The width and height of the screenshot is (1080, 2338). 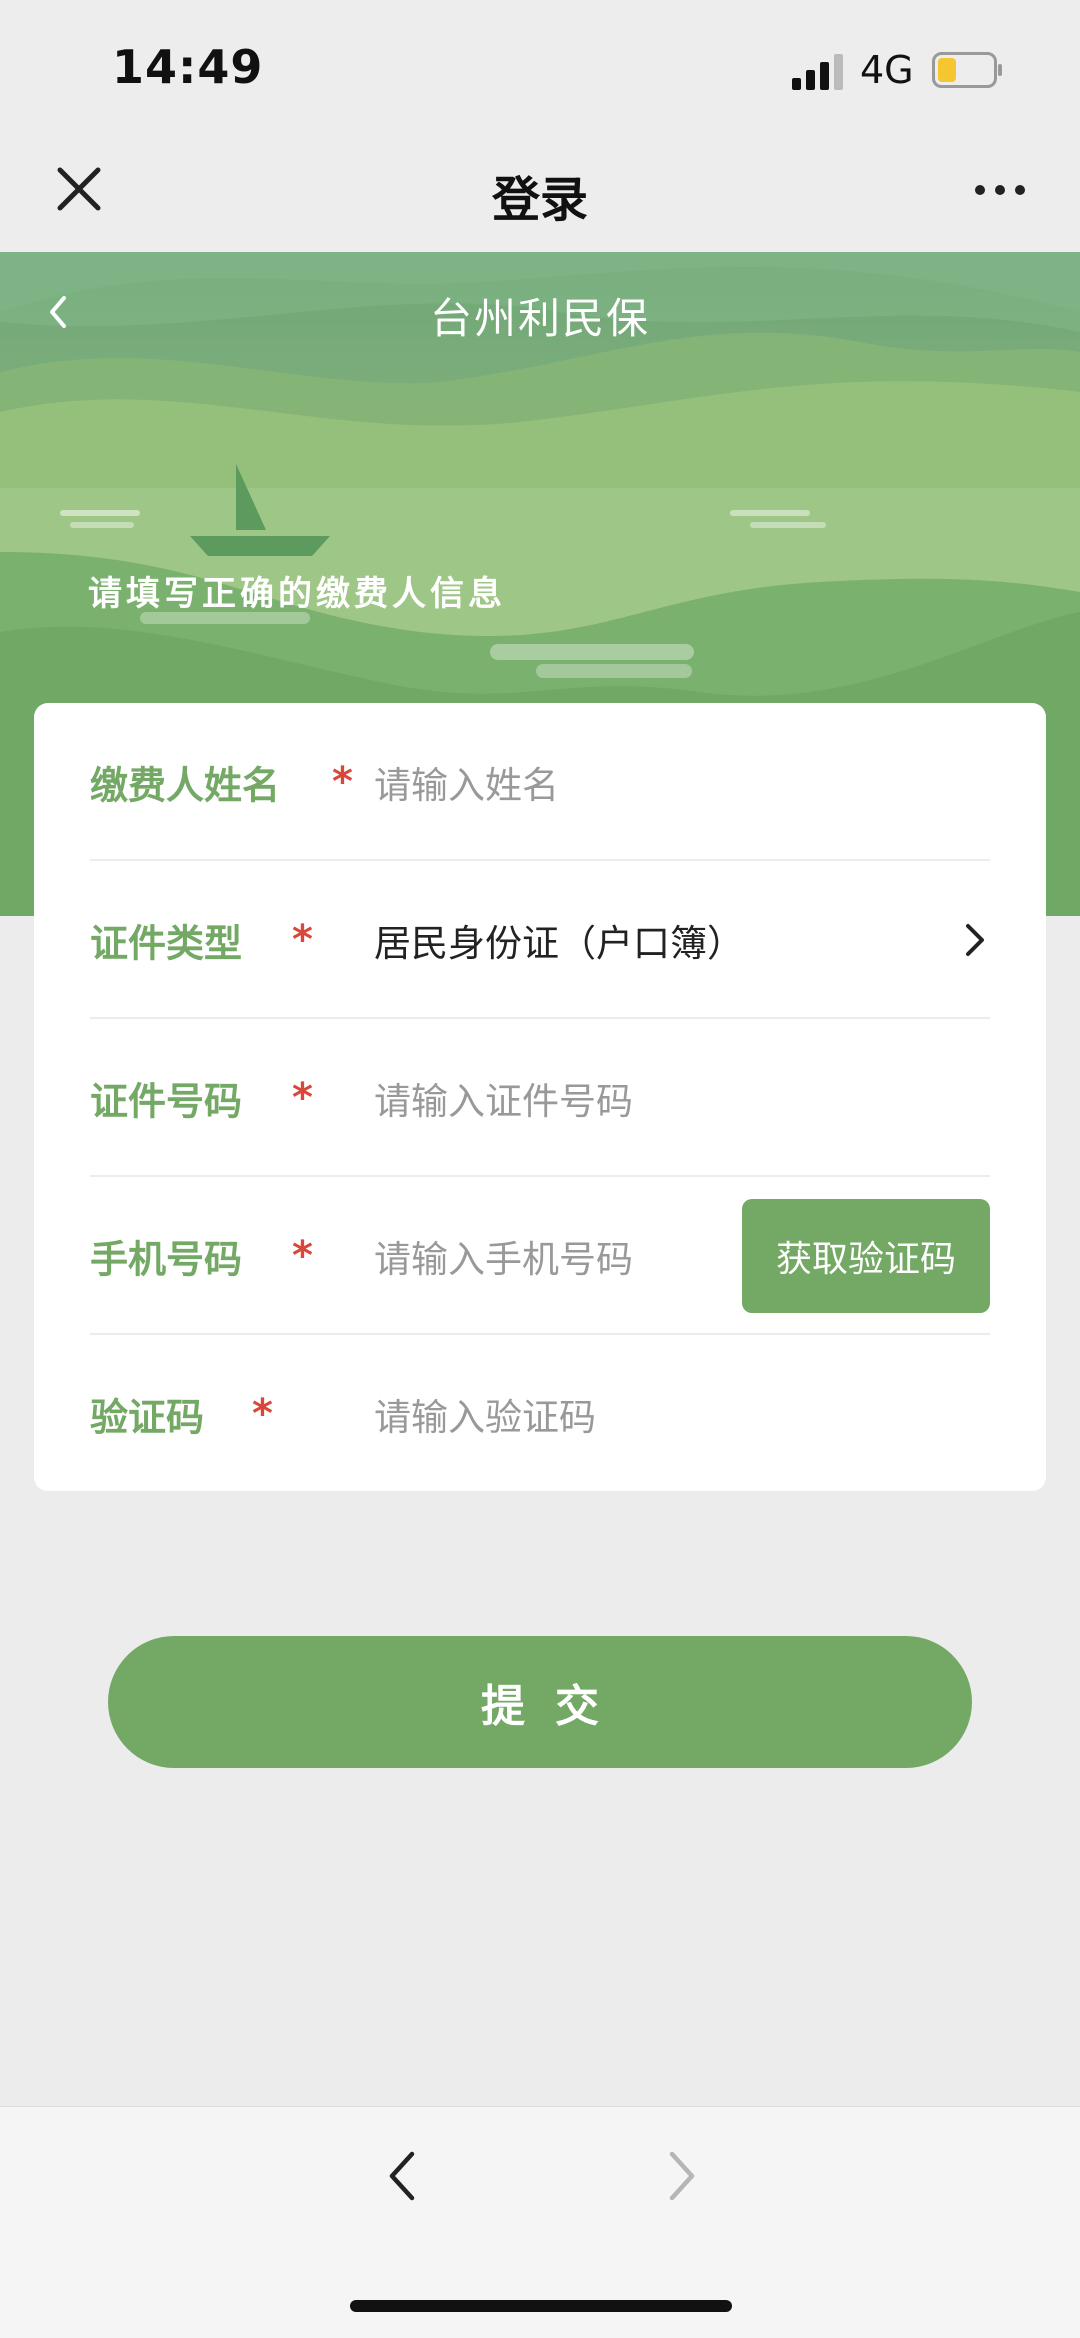 What do you see at coordinates (887, 70) in the screenshot?
I see `network-type: 4G` at bounding box center [887, 70].